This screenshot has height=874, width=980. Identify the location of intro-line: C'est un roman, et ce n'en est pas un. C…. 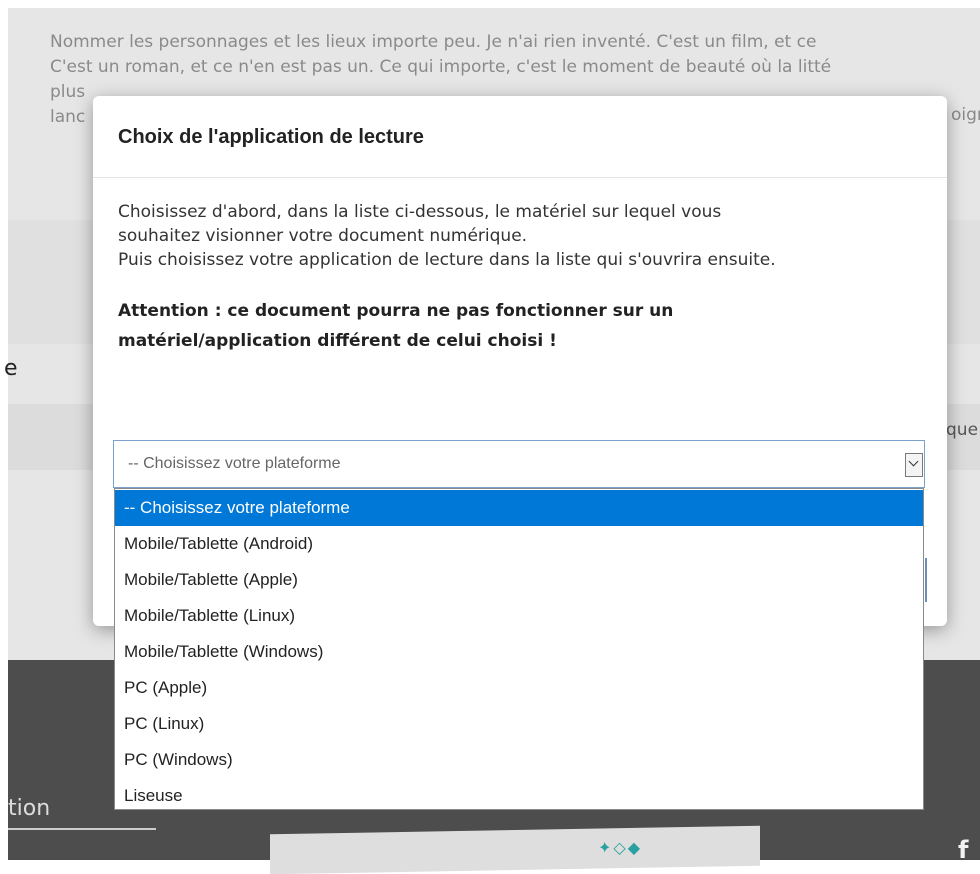
(441, 67).